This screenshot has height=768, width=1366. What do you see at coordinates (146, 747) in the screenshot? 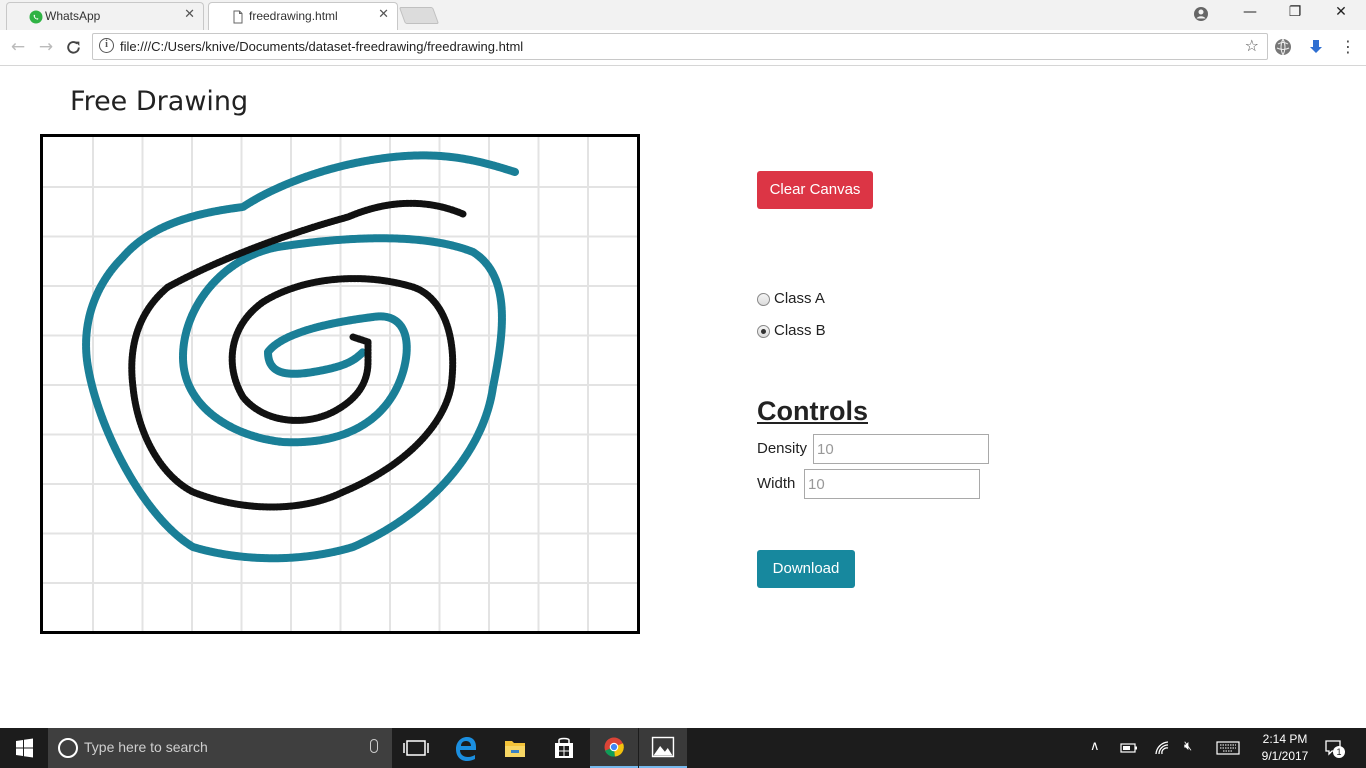
I see `search-placeholder: Type here to search` at bounding box center [146, 747].